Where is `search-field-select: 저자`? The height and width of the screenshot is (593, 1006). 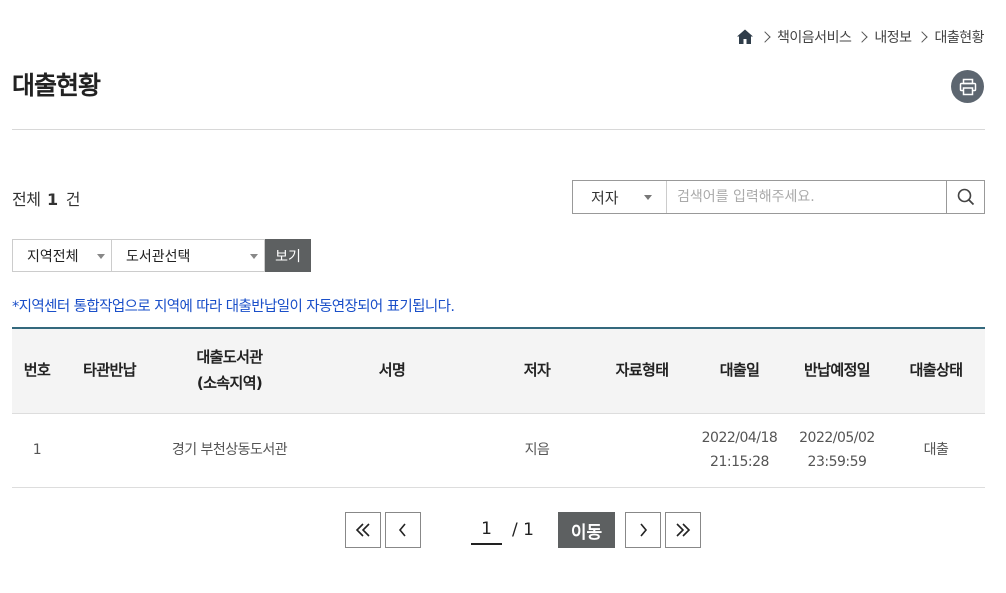
search-field-select: 저자 is located at coordinates (620, 197).